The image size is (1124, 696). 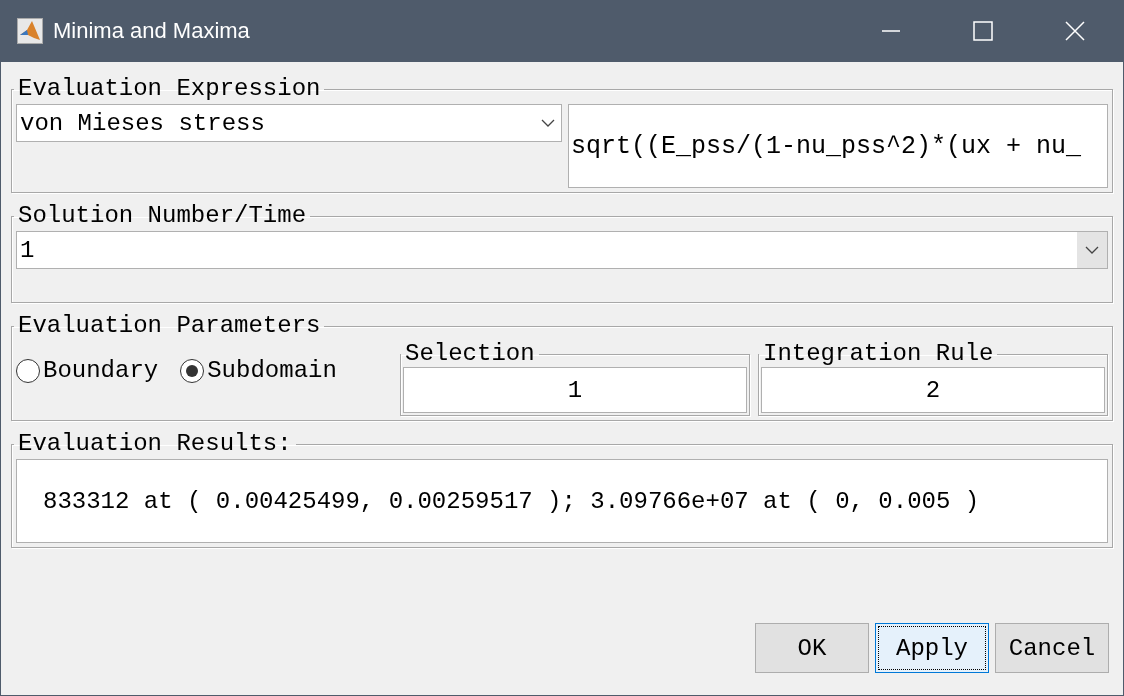 I want to click on dropdown: 1, so click(x=562, y=250).